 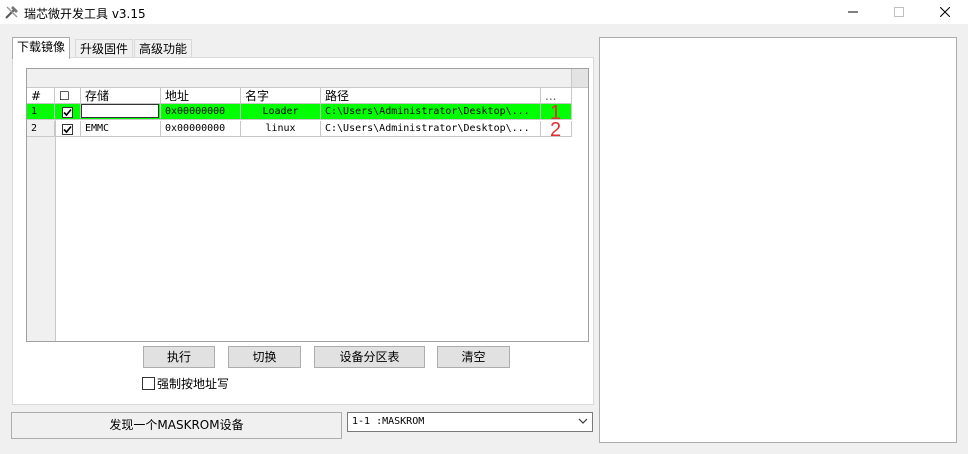 I want to click on partition-table-button: 设备分区表, so click(x=369, y=357).